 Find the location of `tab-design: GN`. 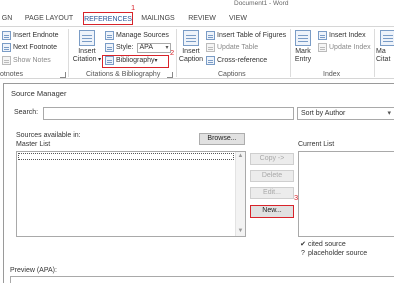

tab-design: GN is located at coordinates (7, 18).